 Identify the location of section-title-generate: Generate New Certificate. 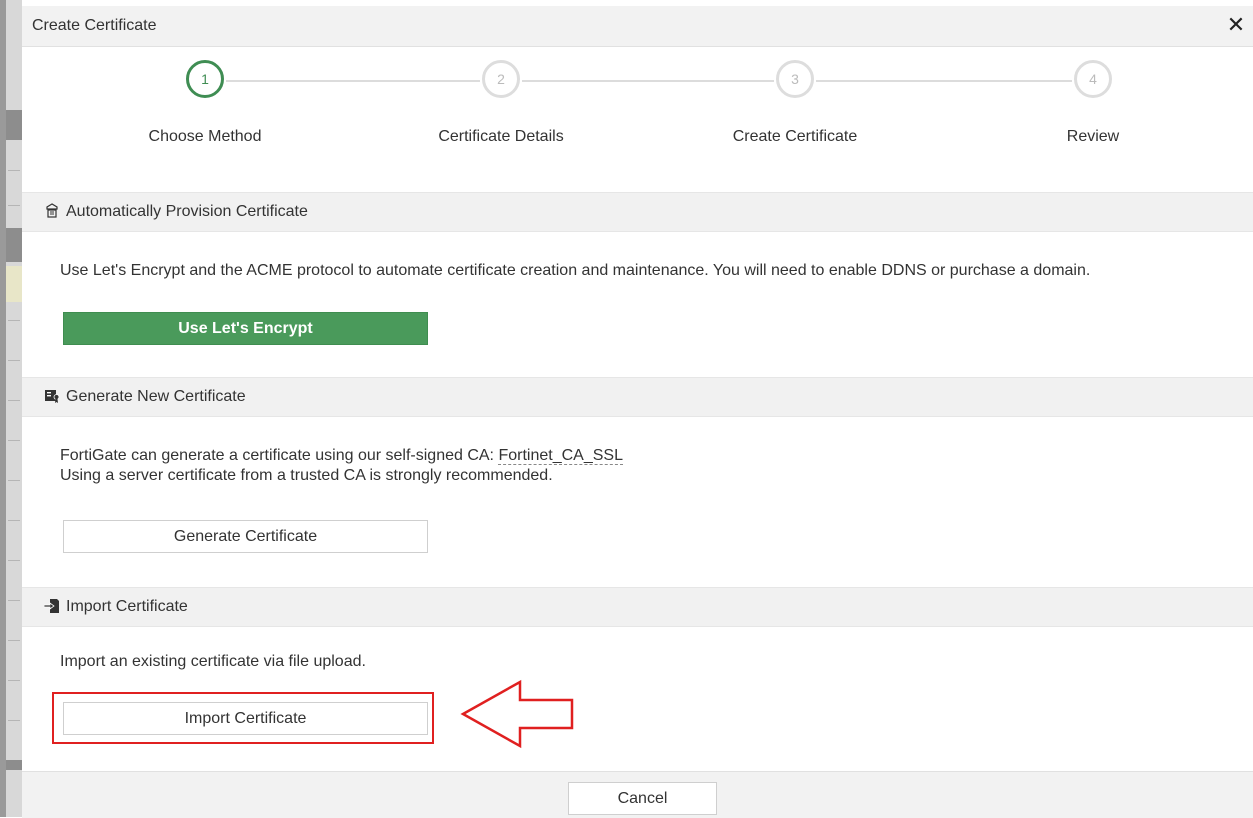
(156, 396).